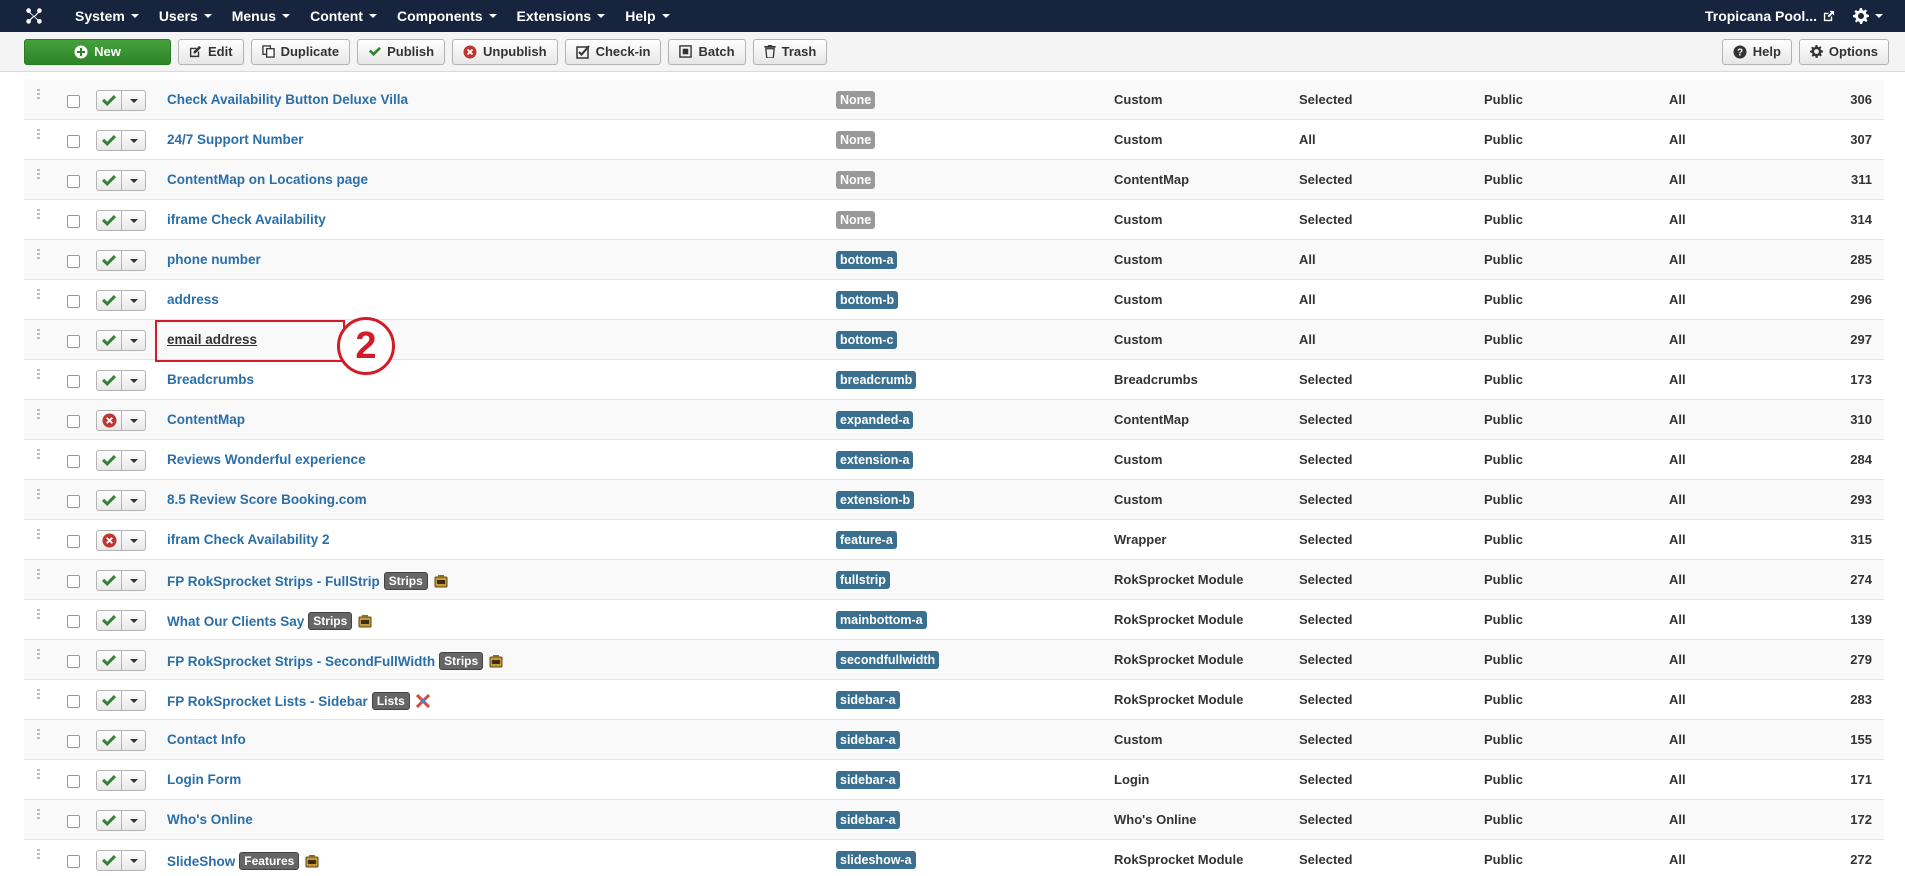 This screenshot has height=876, width=1905. Describe the element at coordinates (267, 179) in the screenshot. I see `module-title-link: ContentMap on Locations page` at that location.